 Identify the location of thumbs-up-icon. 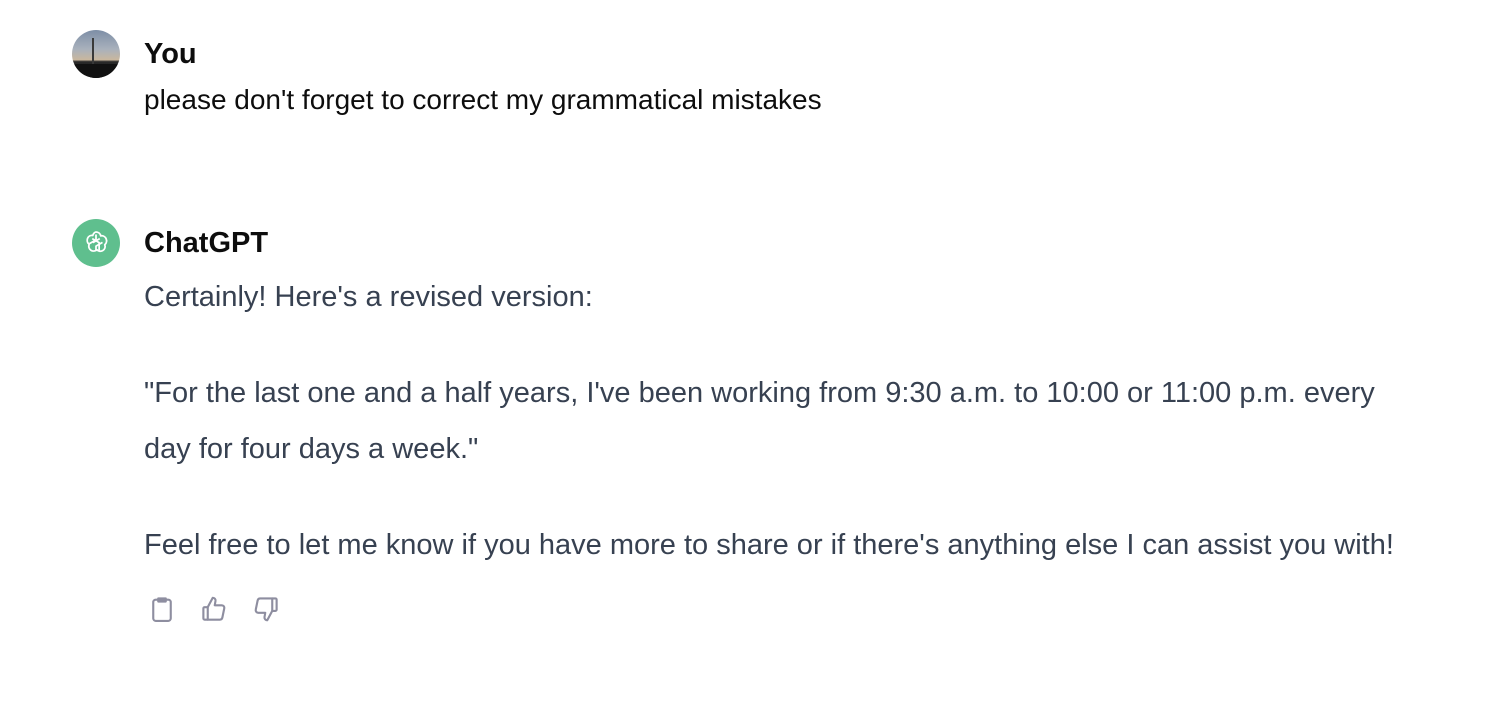
(214, 608).